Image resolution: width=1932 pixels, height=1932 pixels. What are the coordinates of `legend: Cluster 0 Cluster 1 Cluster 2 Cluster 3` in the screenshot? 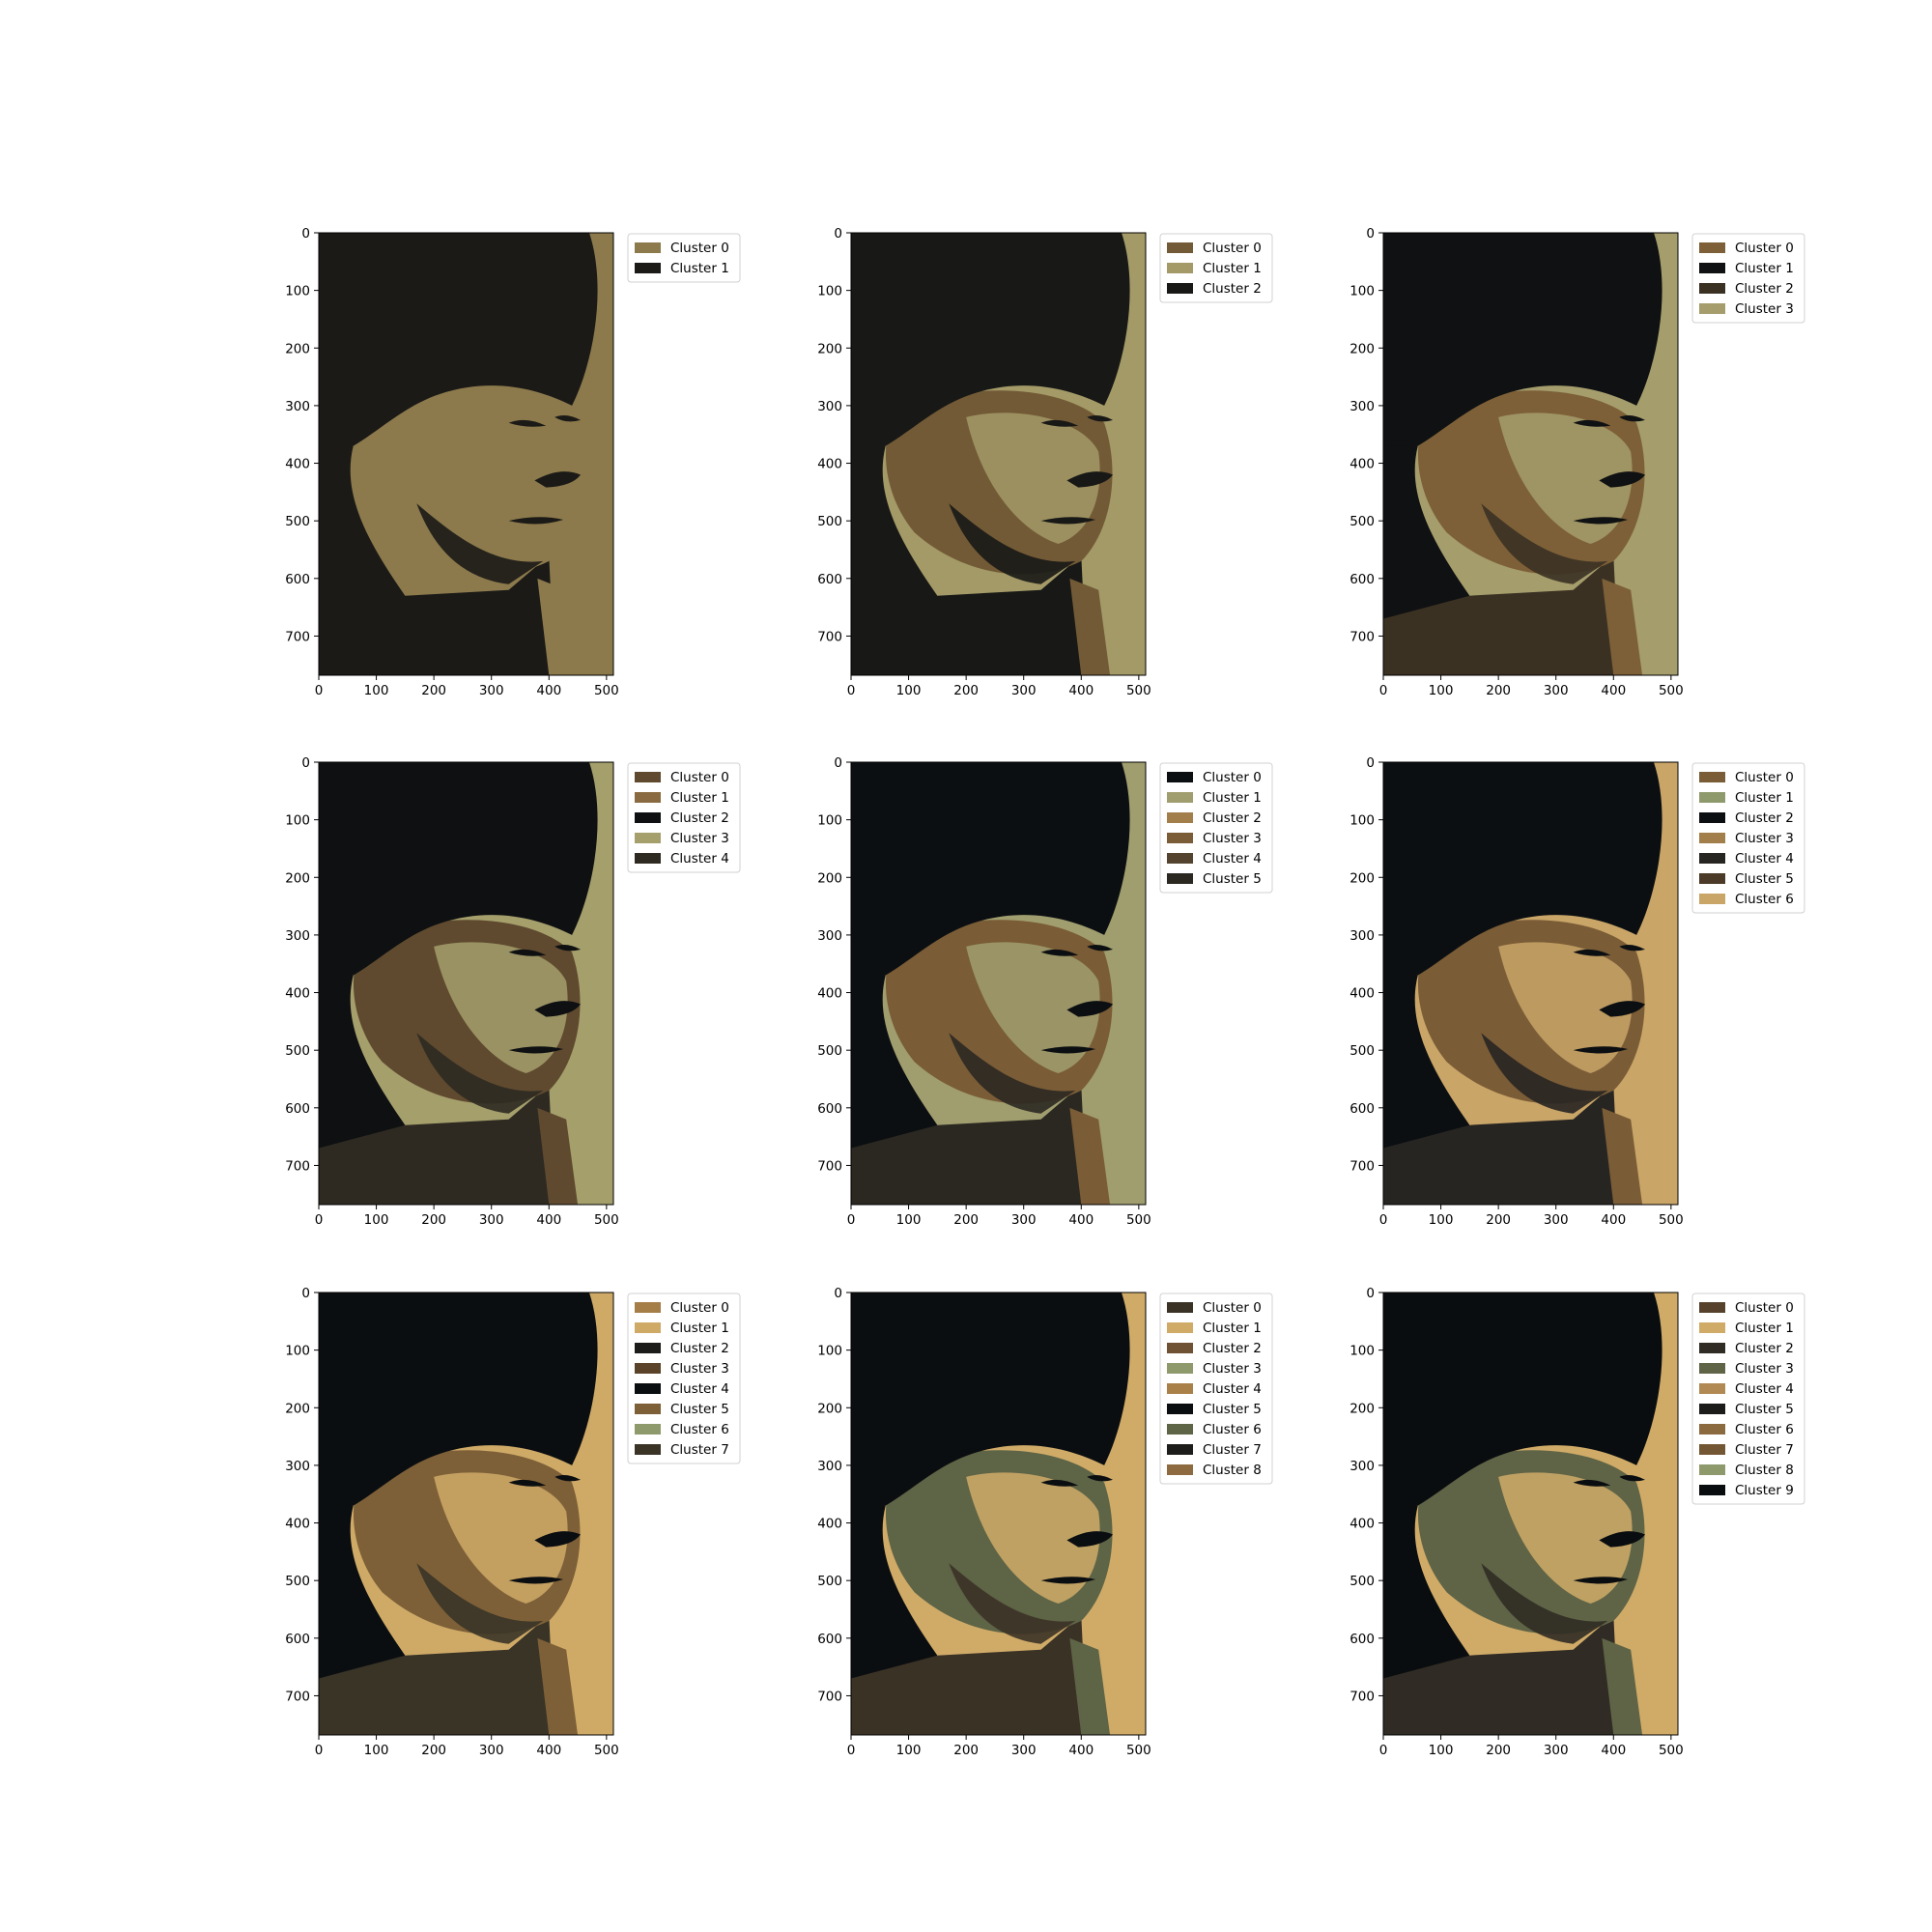 It's located at (1748, 278).